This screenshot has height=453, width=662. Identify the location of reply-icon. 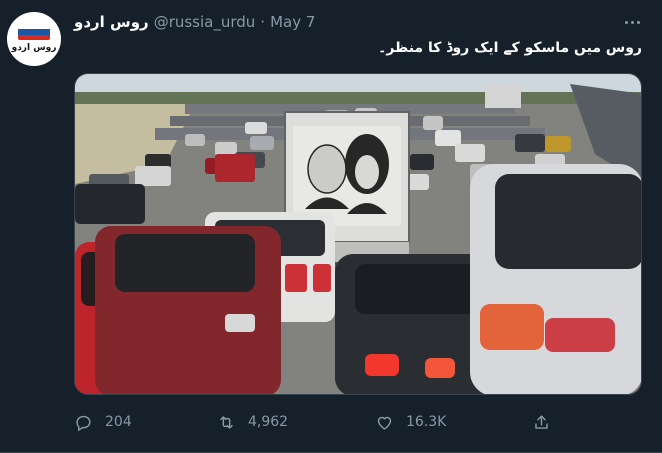
(83, 423).